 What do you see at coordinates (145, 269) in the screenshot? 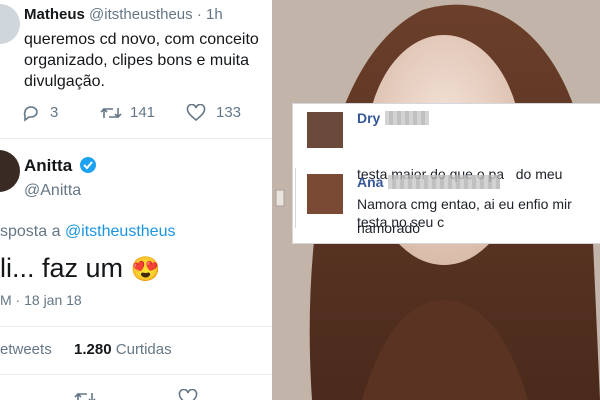
I see `heart-eyes-emoji: 😍` at bounding box center [145, 269].